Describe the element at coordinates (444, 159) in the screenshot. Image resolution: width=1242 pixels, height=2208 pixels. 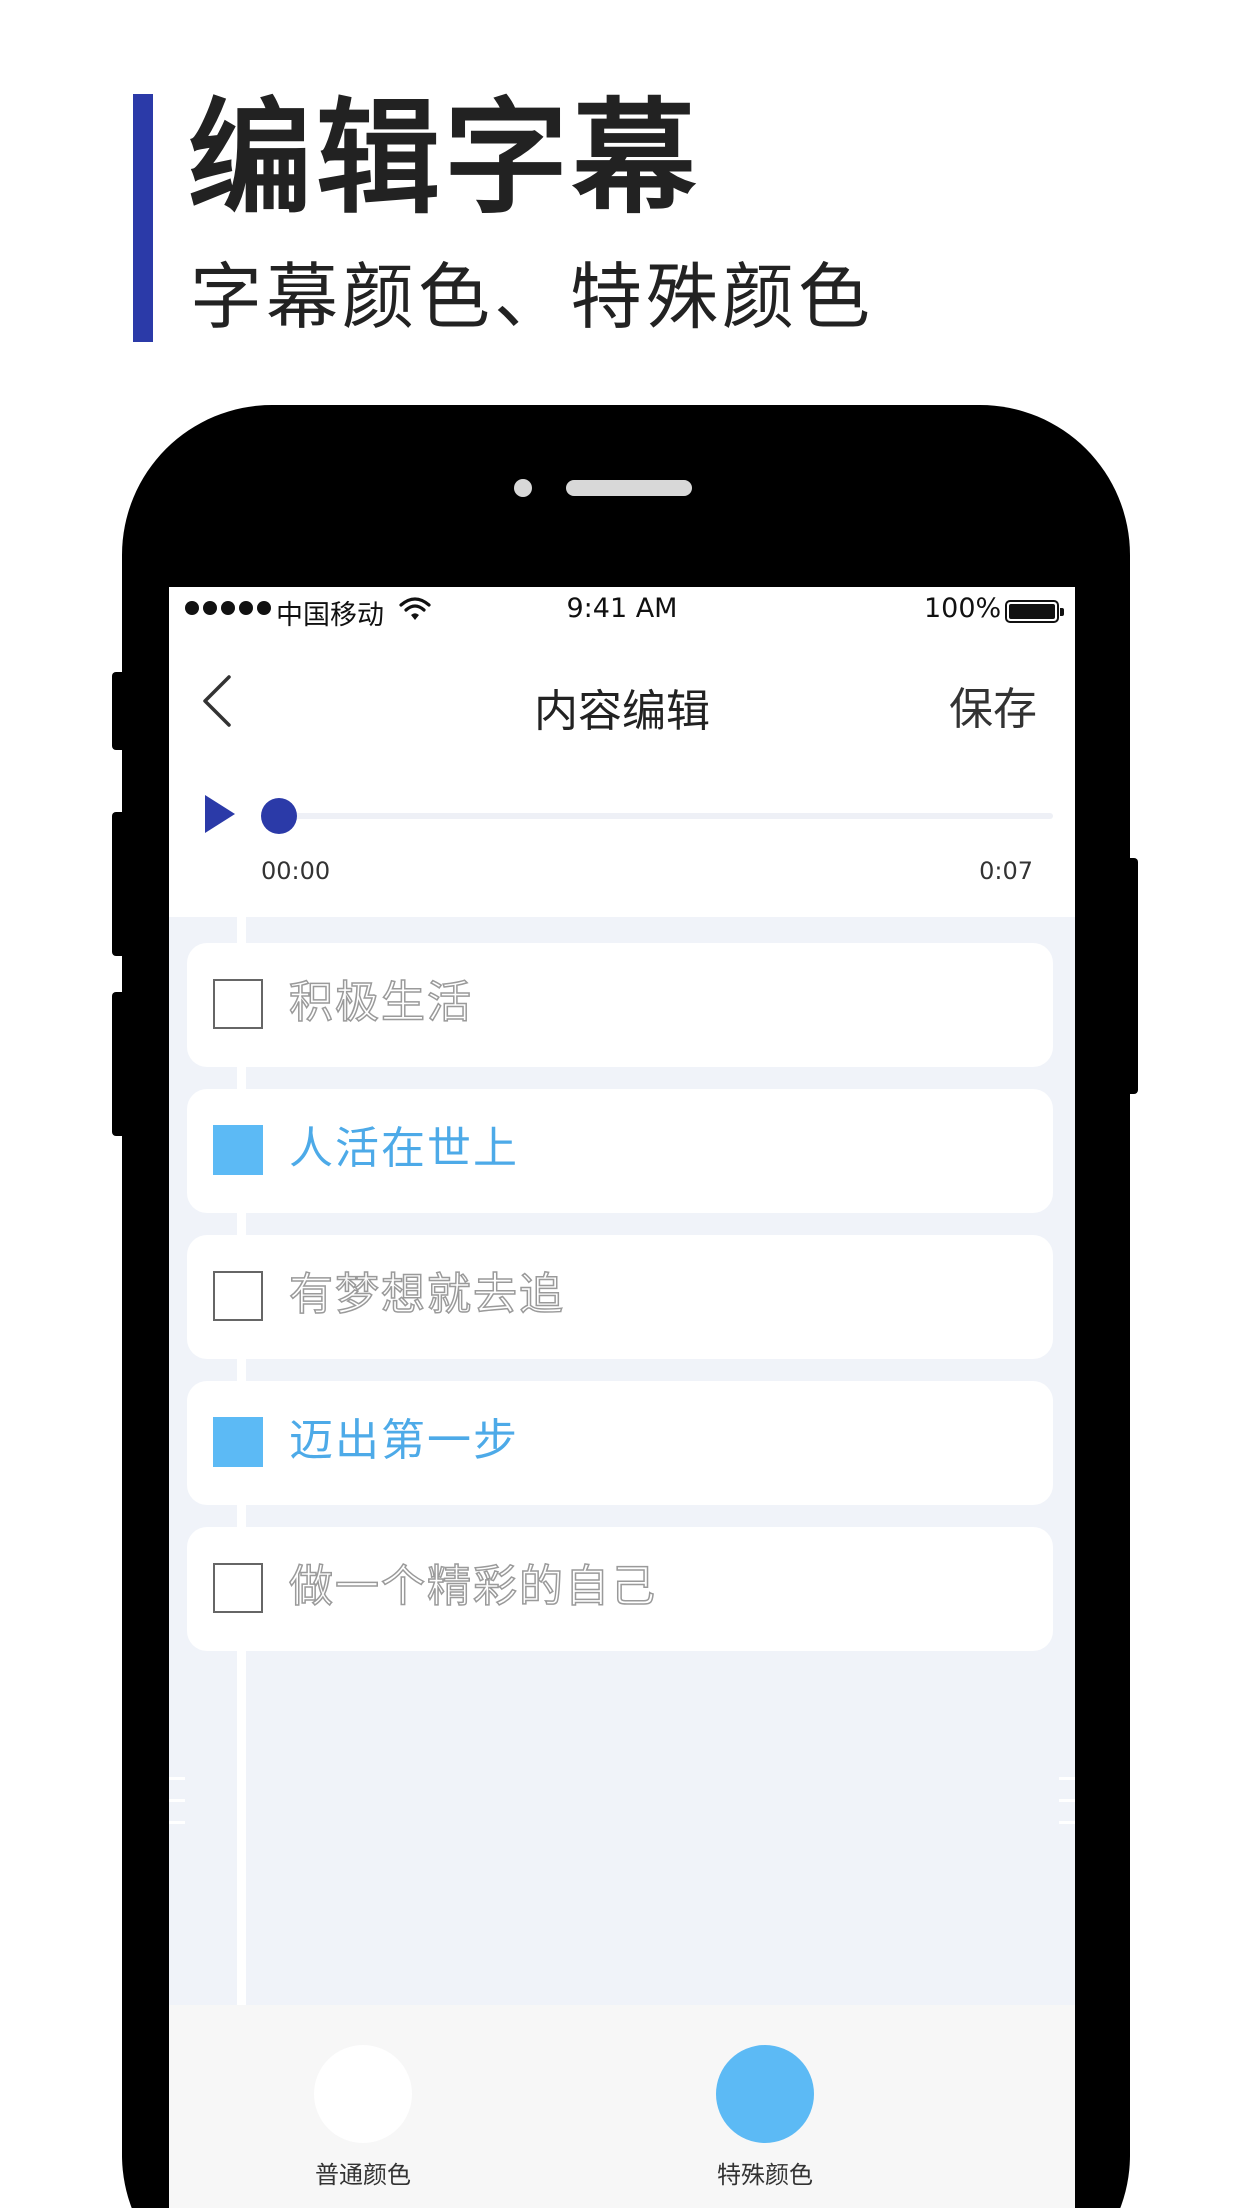
I see `promo-title: 编辑字幕` at that location.